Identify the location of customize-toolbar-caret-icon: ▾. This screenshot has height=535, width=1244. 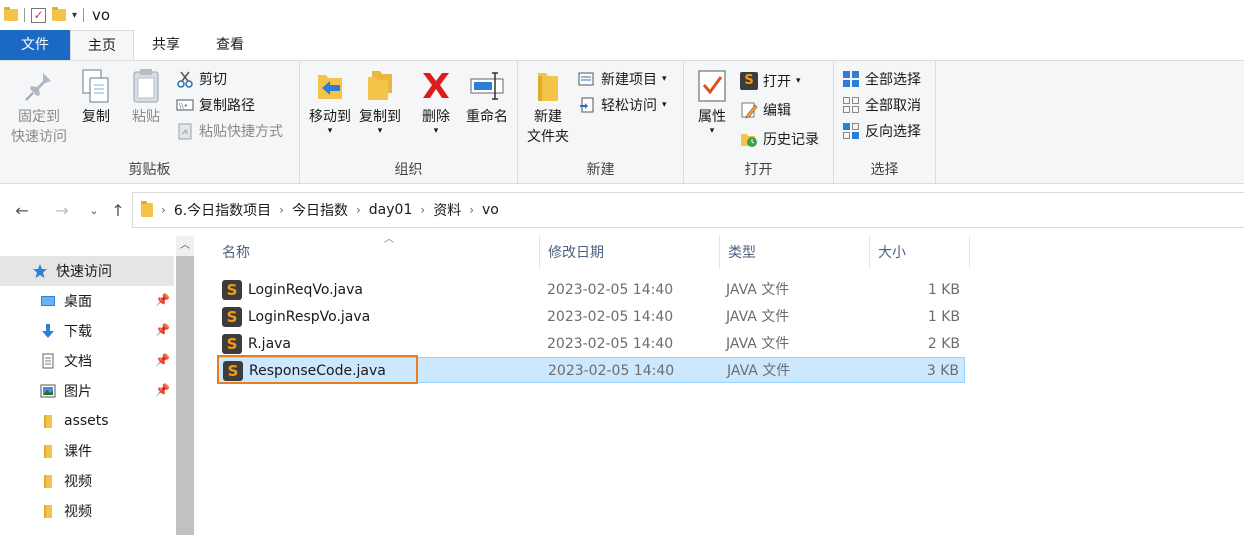
(74, 15).